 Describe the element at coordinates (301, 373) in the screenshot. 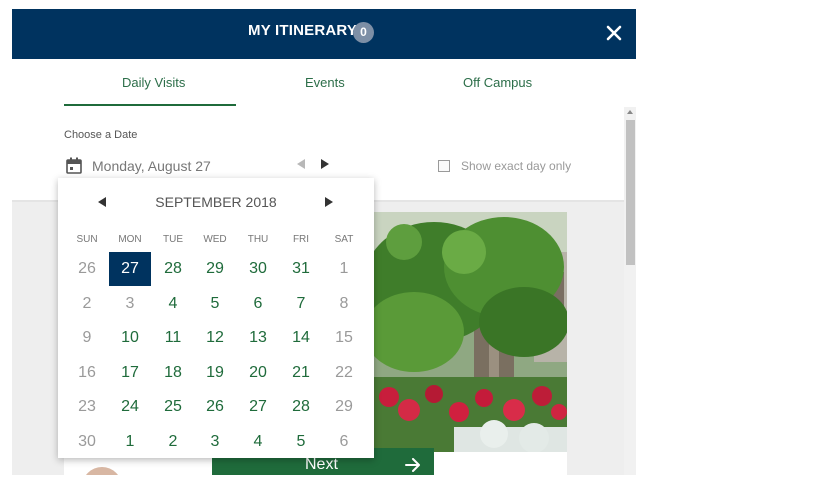

I see `calendar-day: 21` at that location.